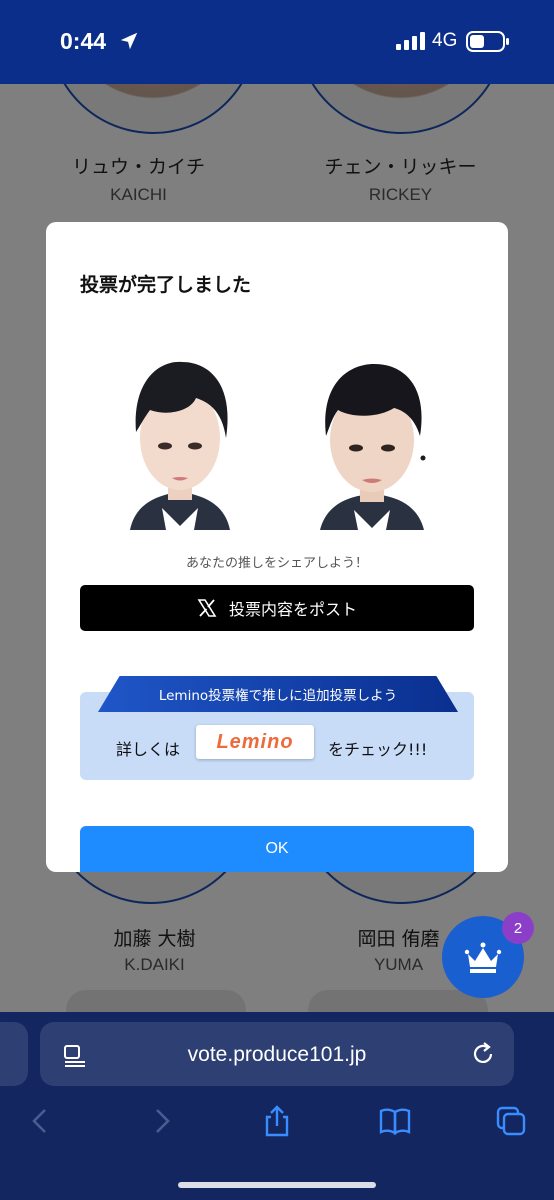 The width and height of the screenshot is (554, 1200). What do you see at coordinates (511, 1121) in the screenshot?
I see `tabs-icon` at bounding box center [511, 1121].